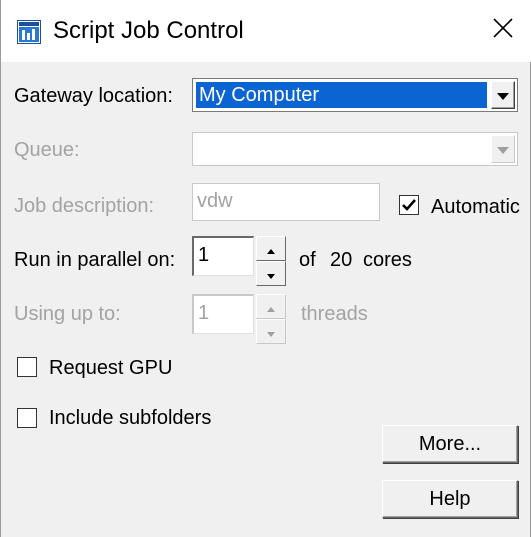 This screenshot has height=537, width=531. Describe the element at coordinates (223, 314) in the screenshot. I see `threads-input: 1` at that location.